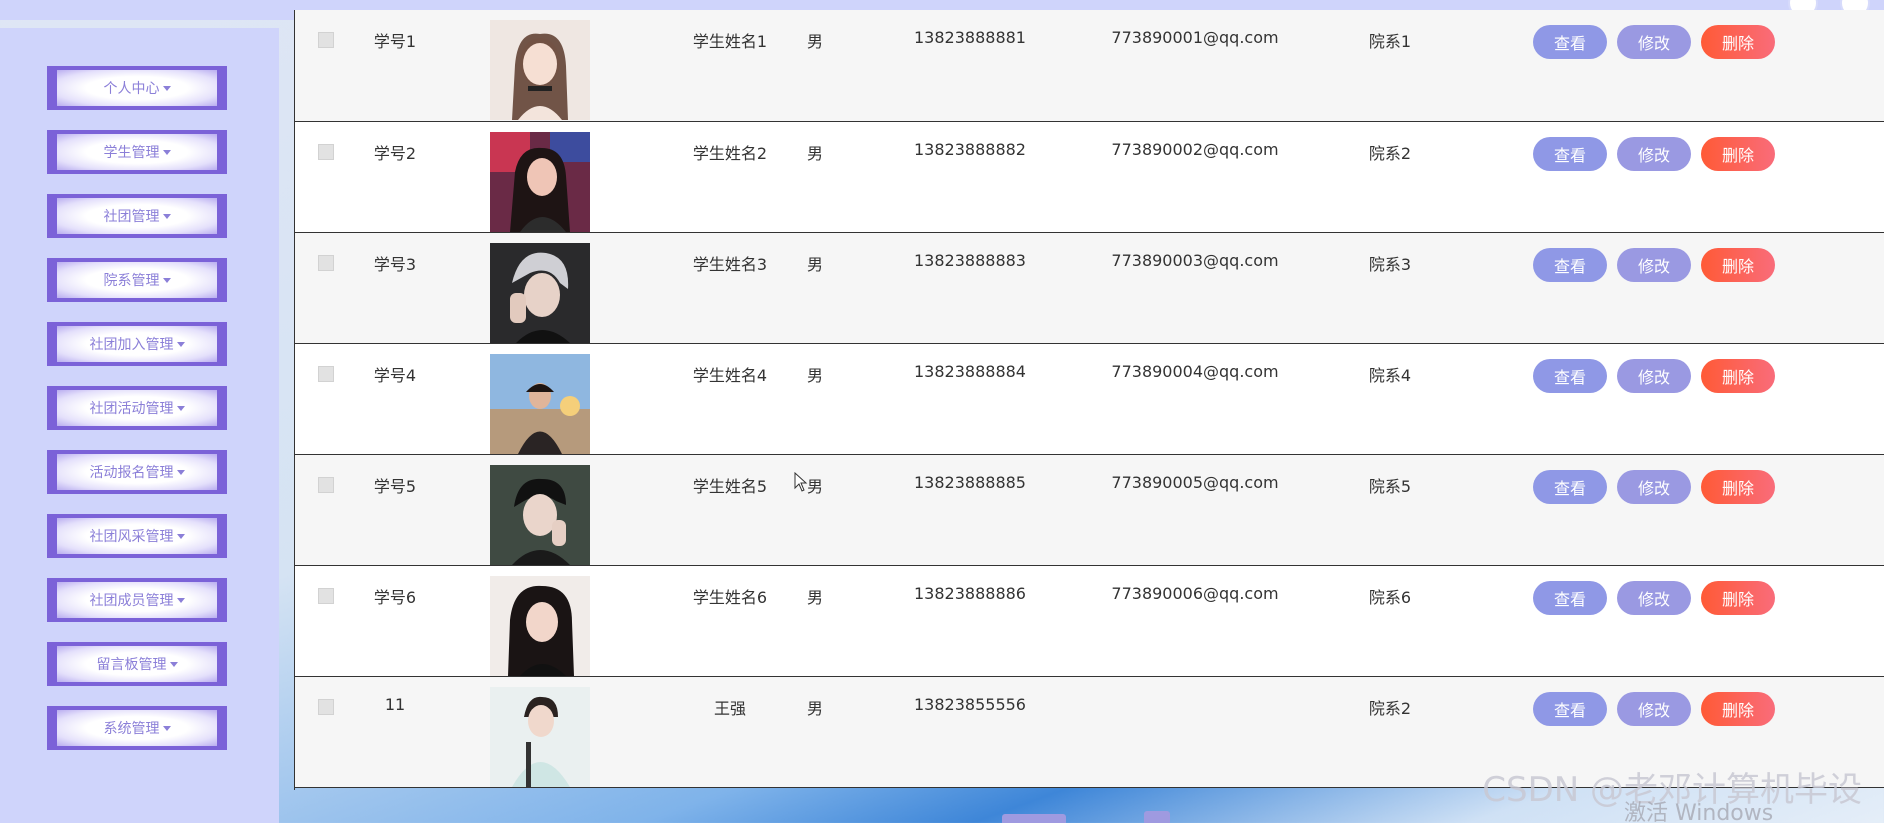 The height and width of the screenshot is (823, 1884). What do you see at coordinates (1699, 812) in the screenshot?
I see `activate-windows-text: 激活 Windows` at bounding box center [1699, 812].